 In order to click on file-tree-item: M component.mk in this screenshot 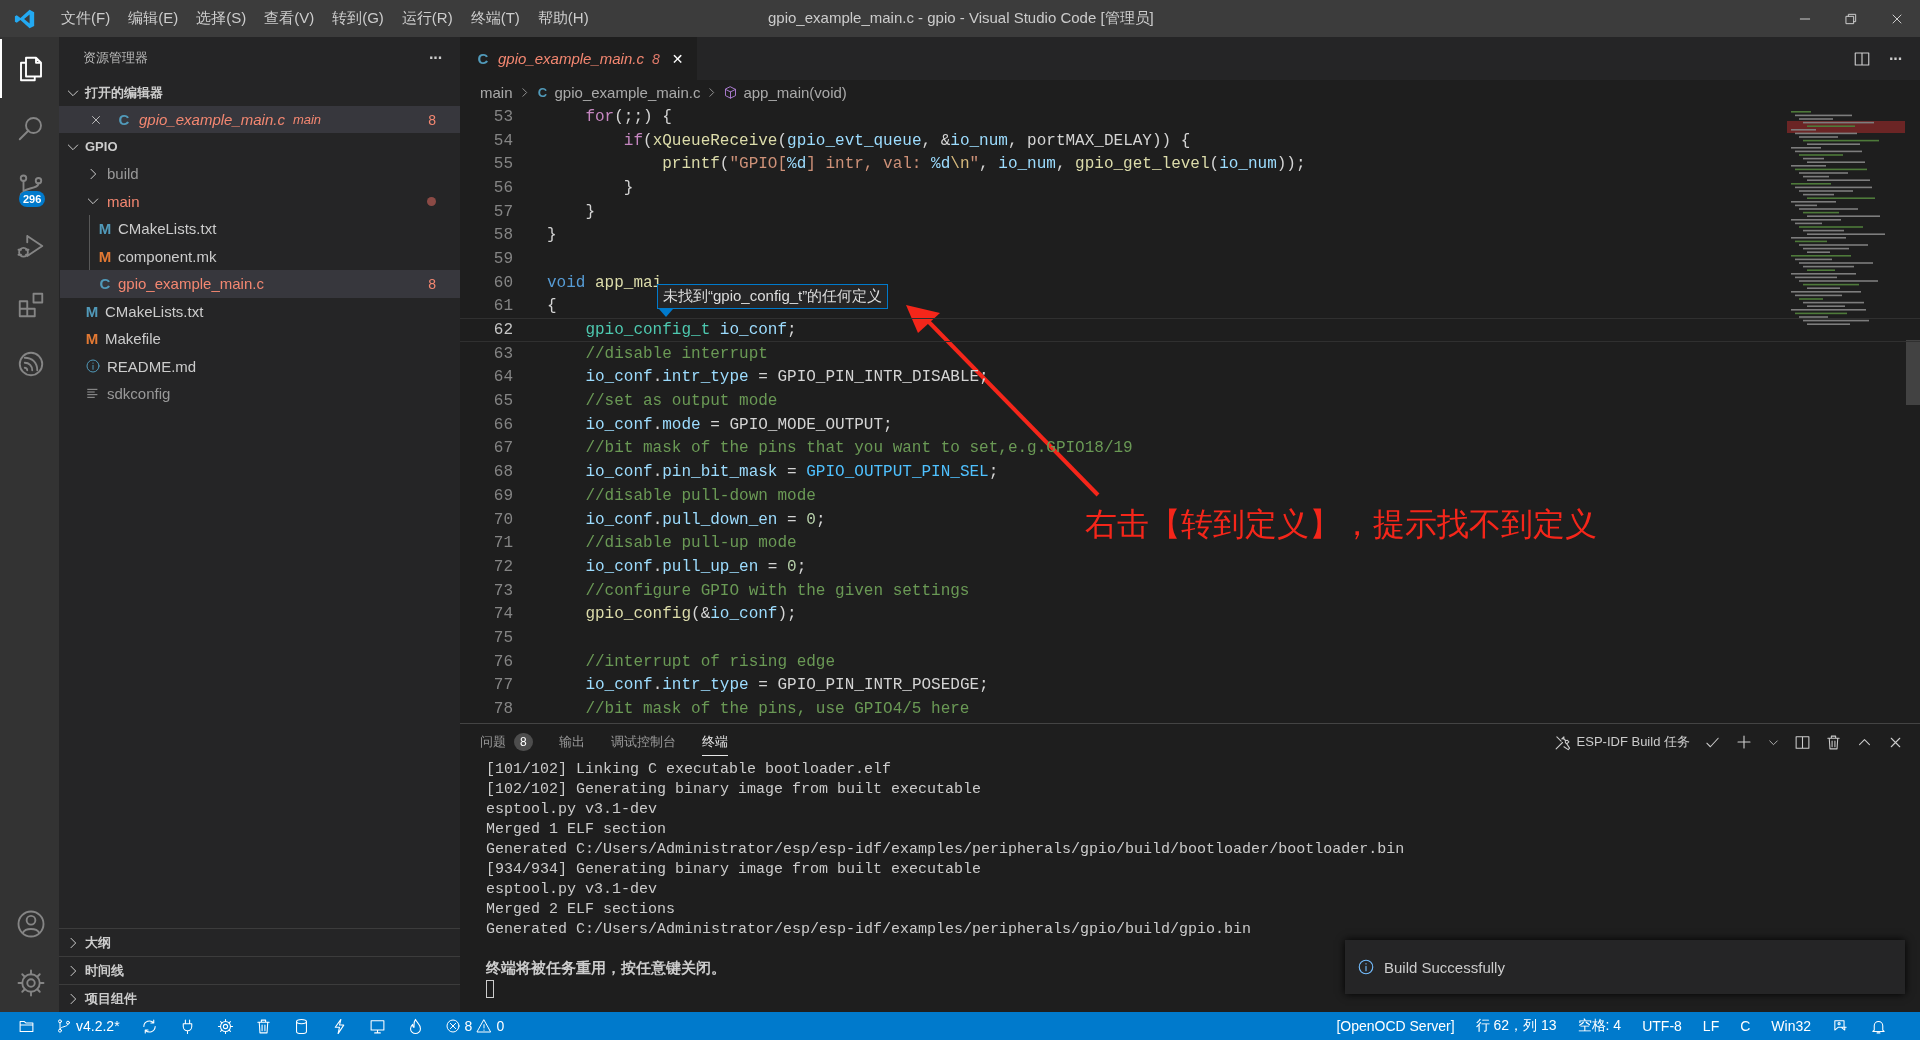, I will do `click(260, 256)`.